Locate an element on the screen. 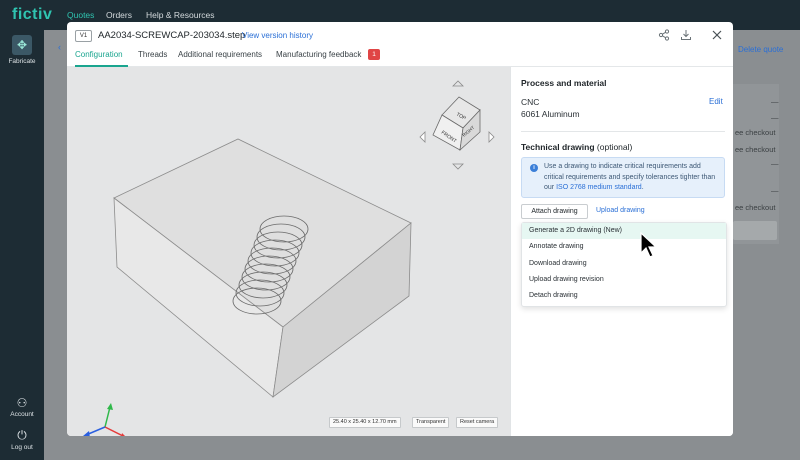  process-value: CNC is located at coordinates (530, 102).